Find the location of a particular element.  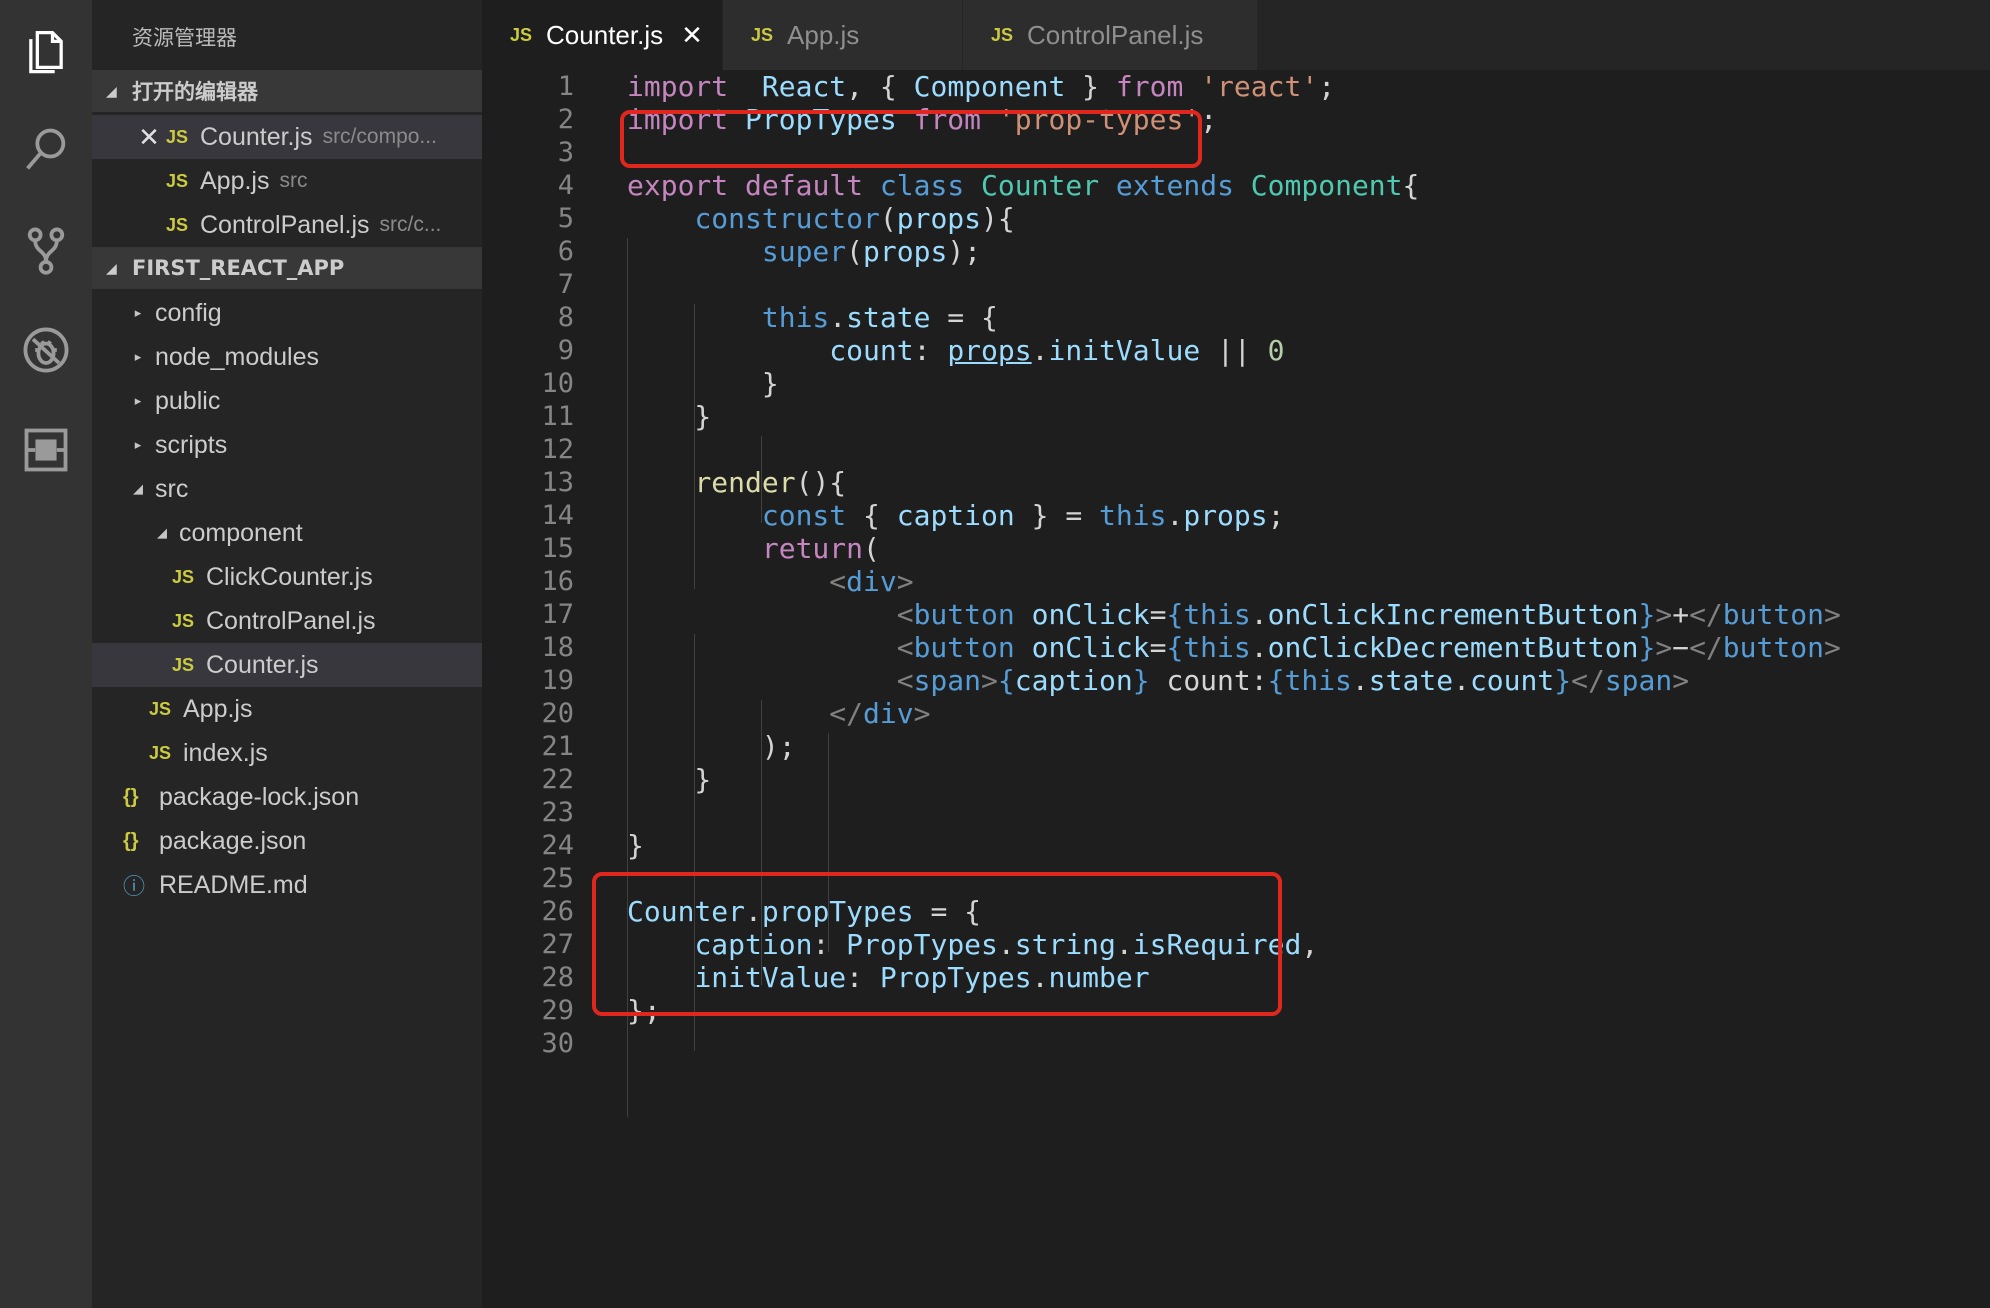

code-token: super is located at coordinates (804, 251).